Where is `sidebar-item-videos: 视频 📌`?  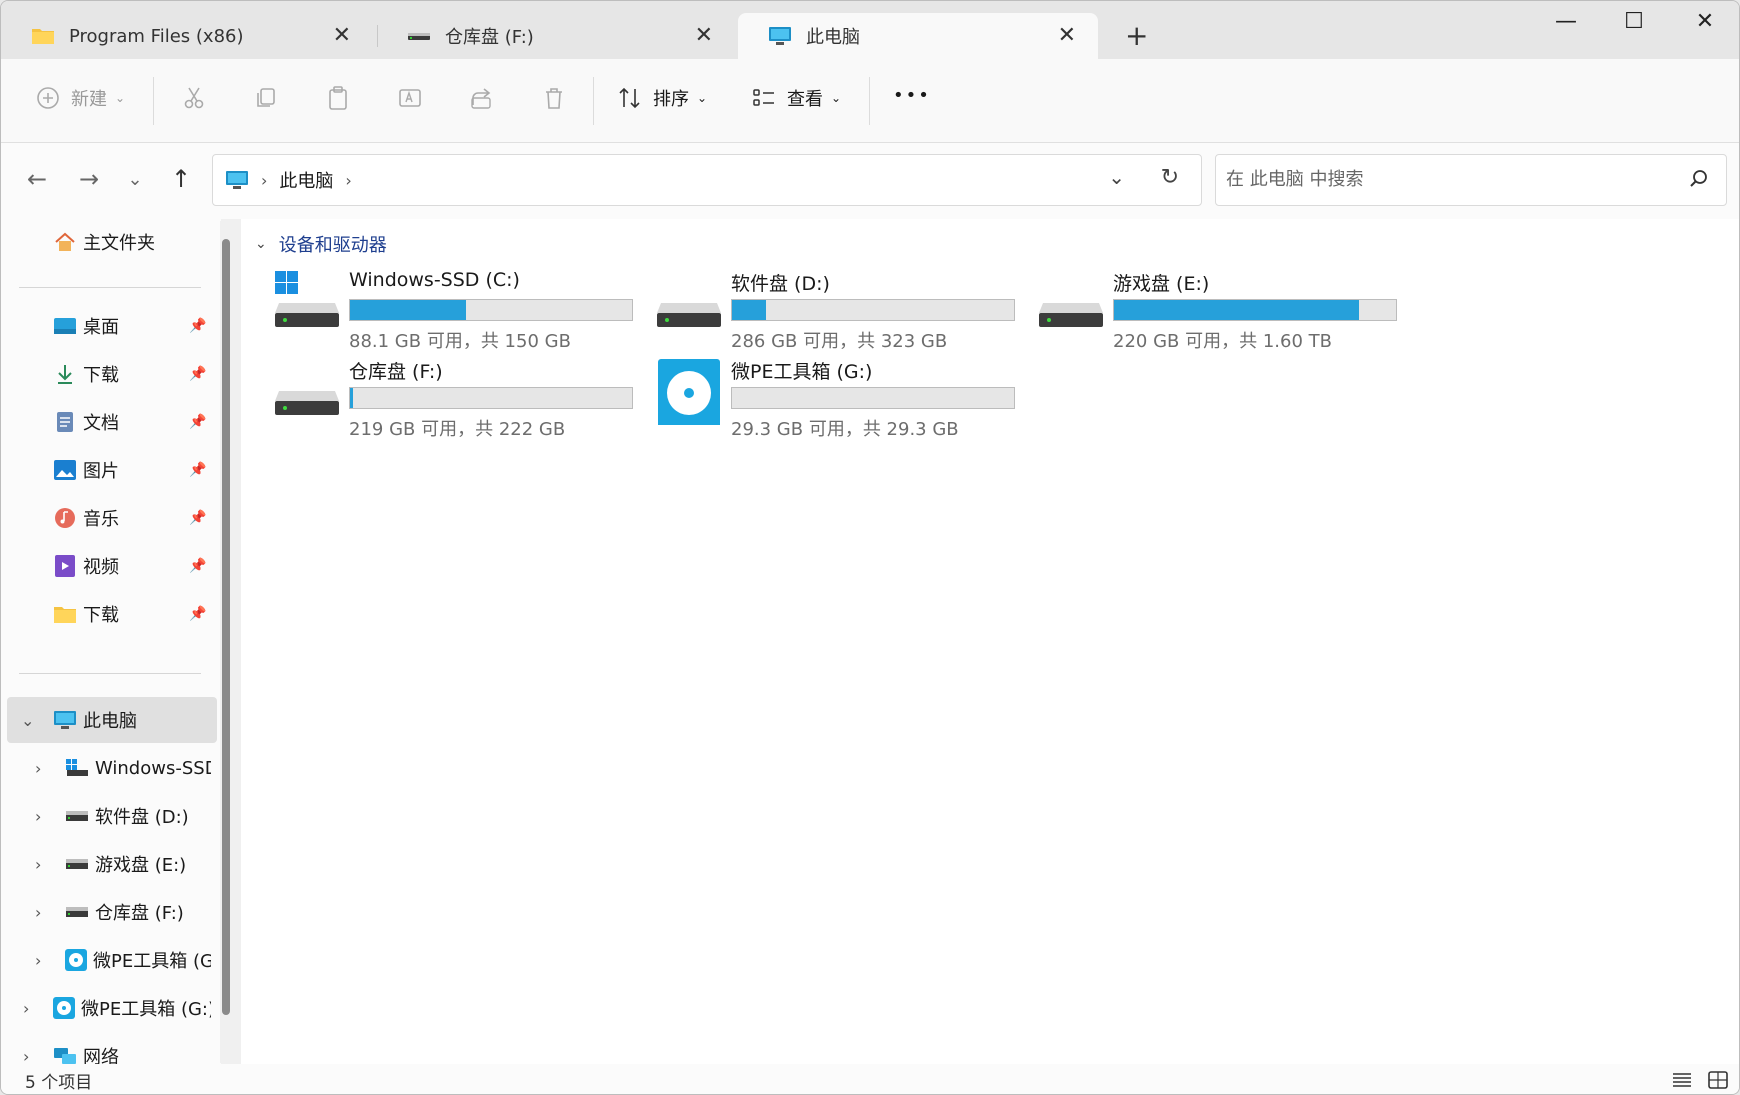 sidebar-item-videos: 视频 📌 is located at coordinates (106, 566).